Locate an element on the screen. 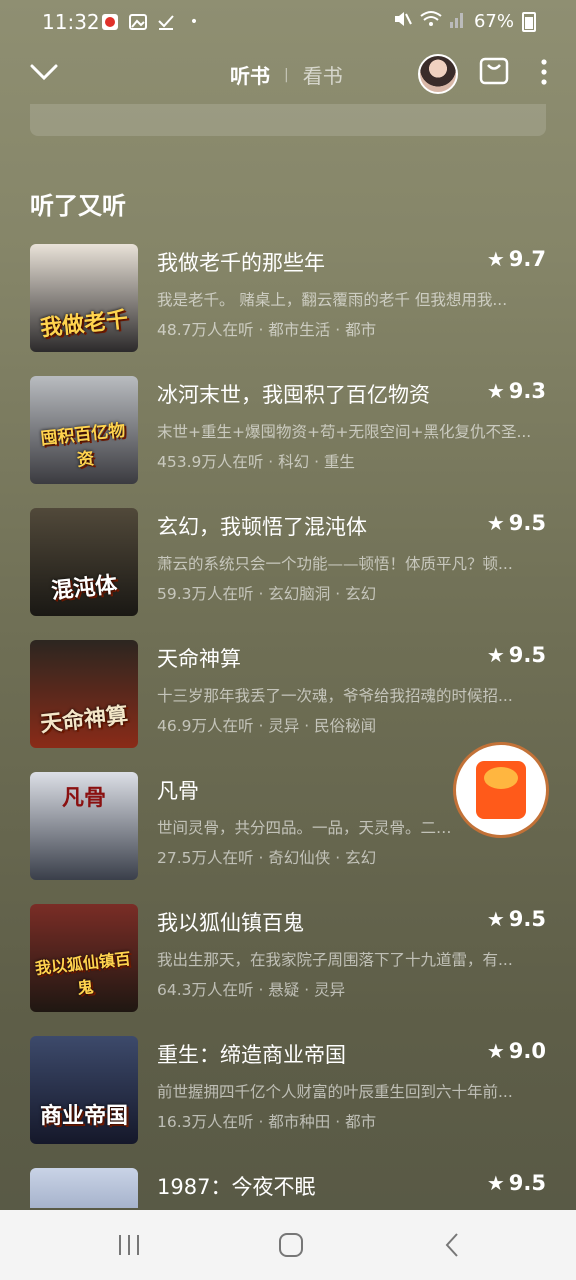  rating-value: 9.7 is located at coordinates (527, 259).